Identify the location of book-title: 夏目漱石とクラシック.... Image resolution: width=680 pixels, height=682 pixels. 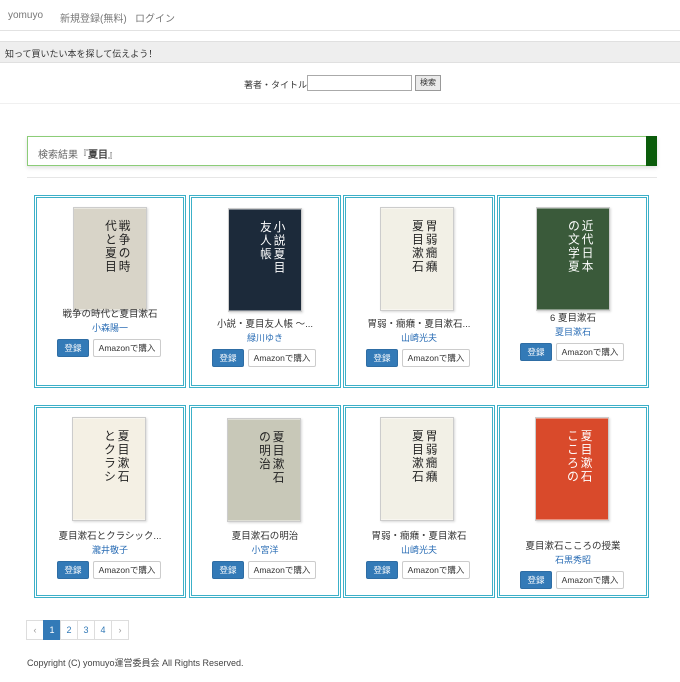
(110, 535).